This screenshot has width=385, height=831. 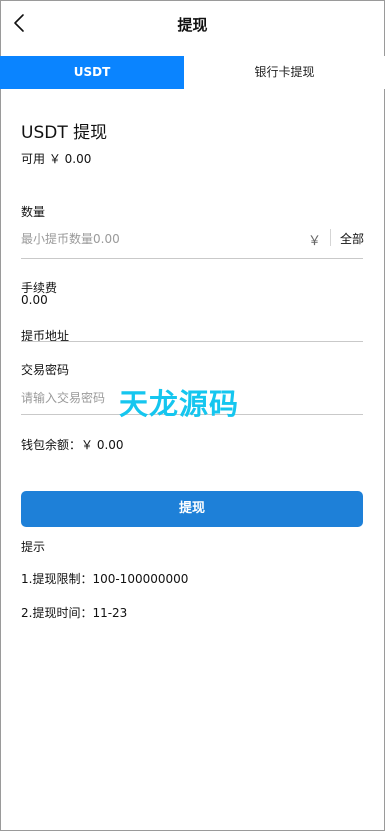 I want to click on password-label: 交易密码, so click(x=45, y=370).